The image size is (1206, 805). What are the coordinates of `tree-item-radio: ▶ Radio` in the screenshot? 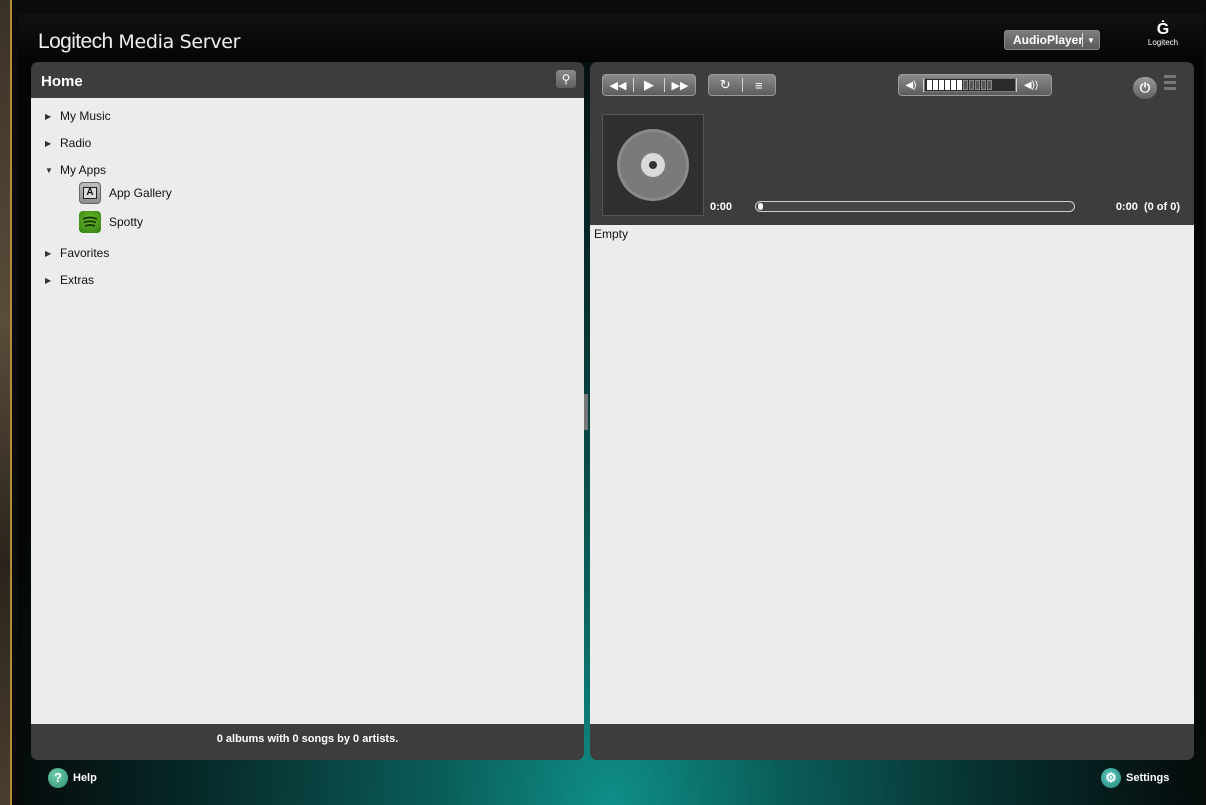 It's located at (68, 143).